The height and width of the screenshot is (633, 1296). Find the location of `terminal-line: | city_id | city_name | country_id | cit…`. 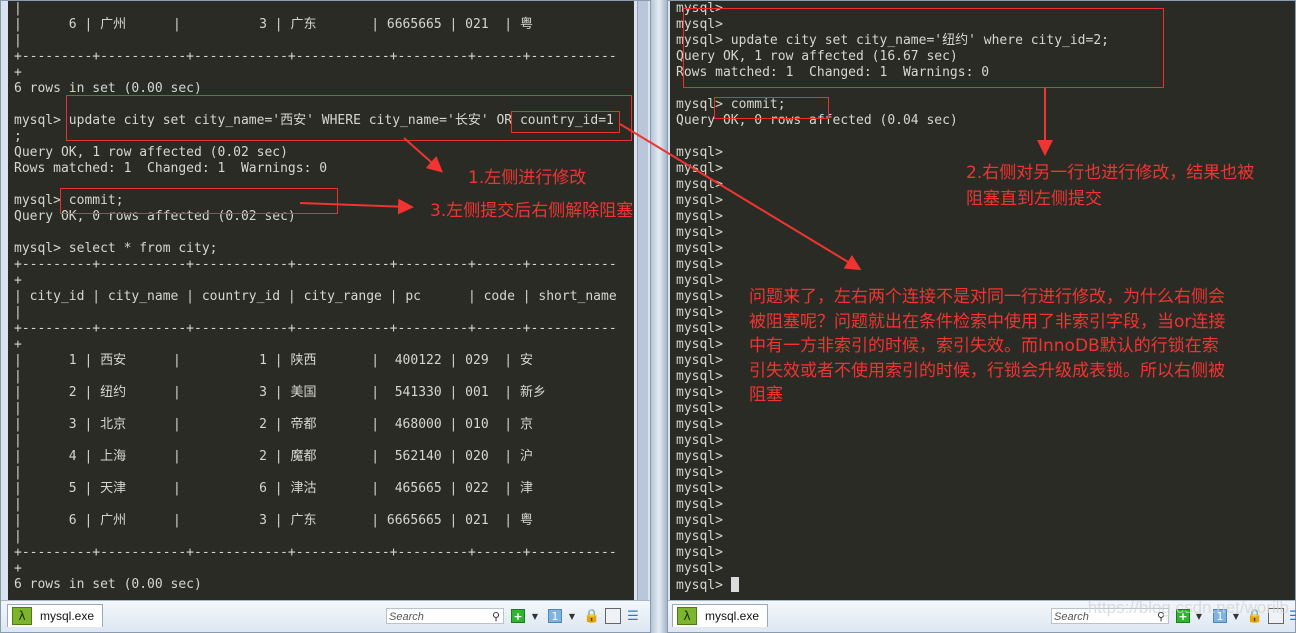

terminal-line: | city_id | city_name | country_id | cit… is located at coordinates (315, 296).